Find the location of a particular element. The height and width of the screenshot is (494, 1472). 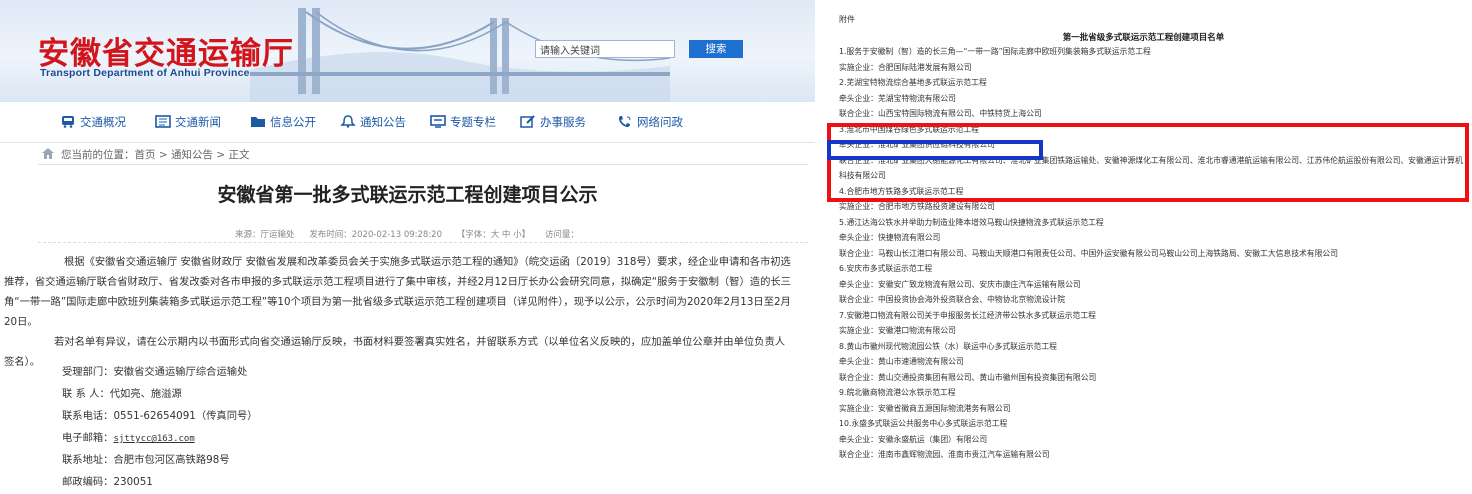

visit-count: 访问量： is located at coordinates (561, 235).